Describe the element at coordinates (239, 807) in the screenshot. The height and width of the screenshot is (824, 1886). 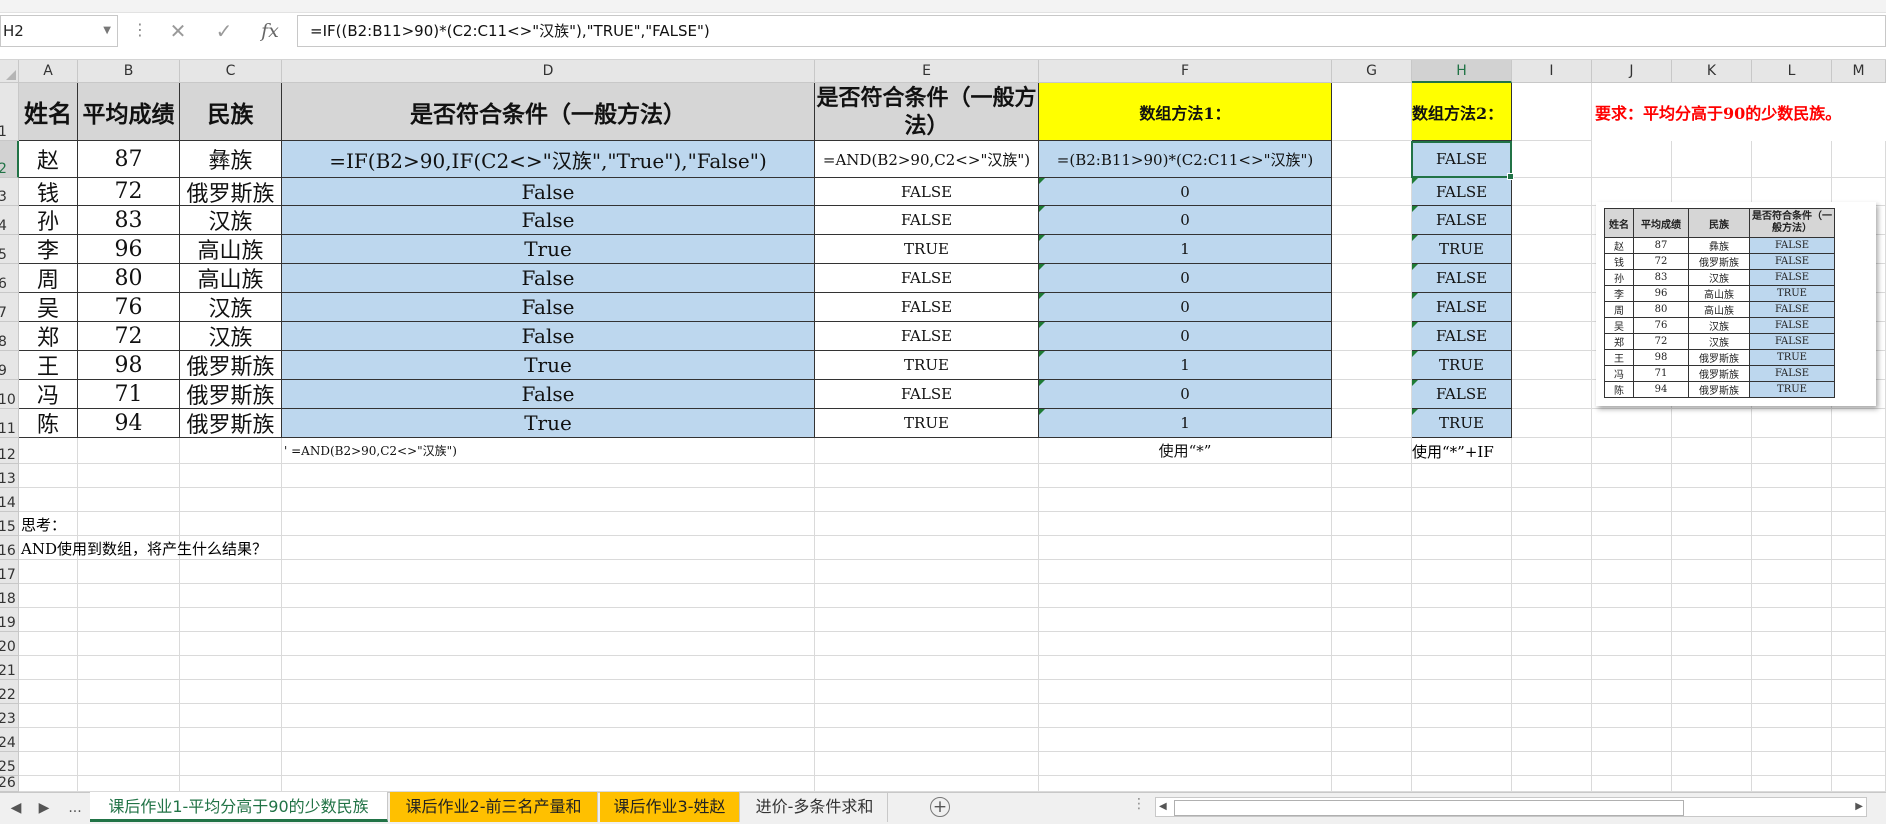
I see `tab-1: 课后作业1-平均分高于90的少数民族` at that location.